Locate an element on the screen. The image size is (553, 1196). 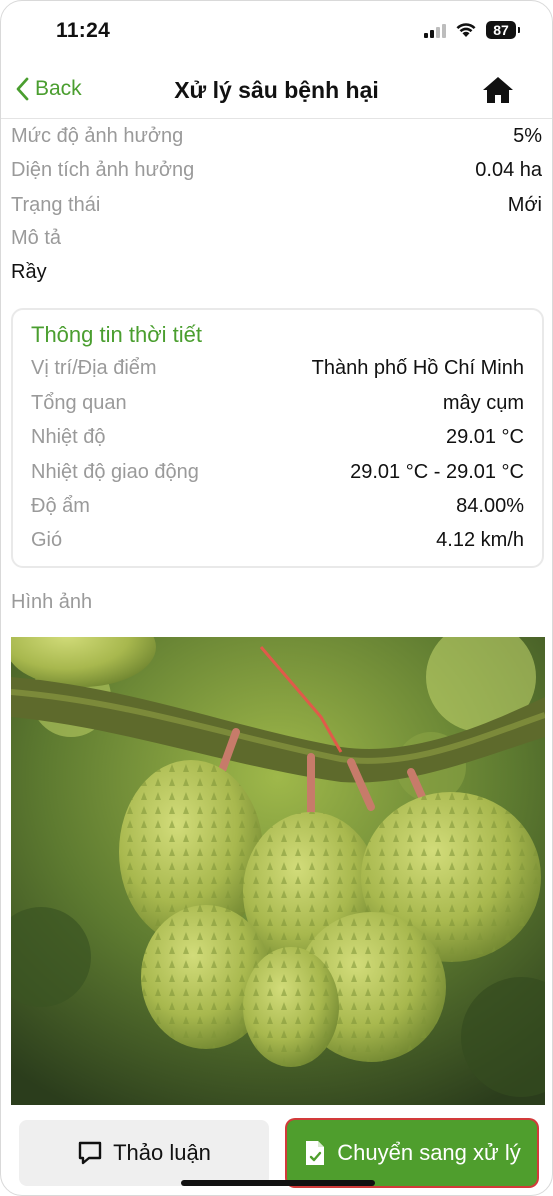
home-icon is located at coordinates (498, 90).